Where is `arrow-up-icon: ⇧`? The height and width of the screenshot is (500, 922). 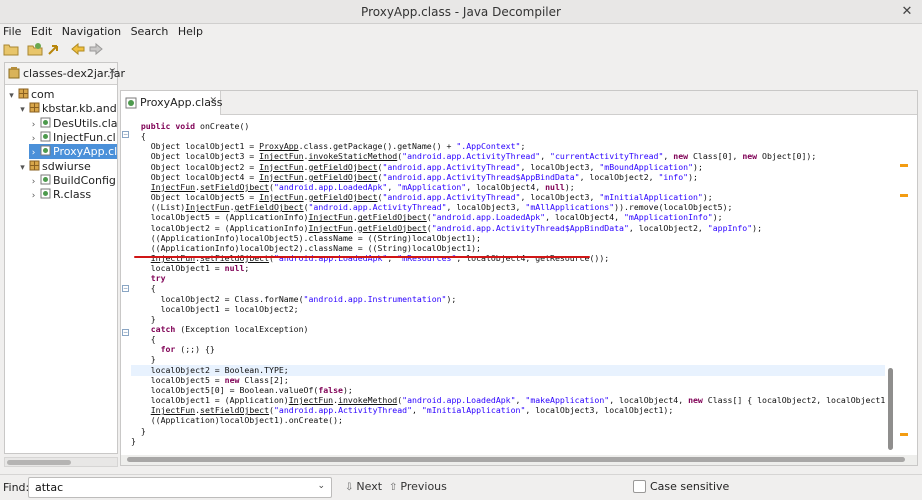 arrow-up-icon: ⇧ is located at coordinates (393, 487).